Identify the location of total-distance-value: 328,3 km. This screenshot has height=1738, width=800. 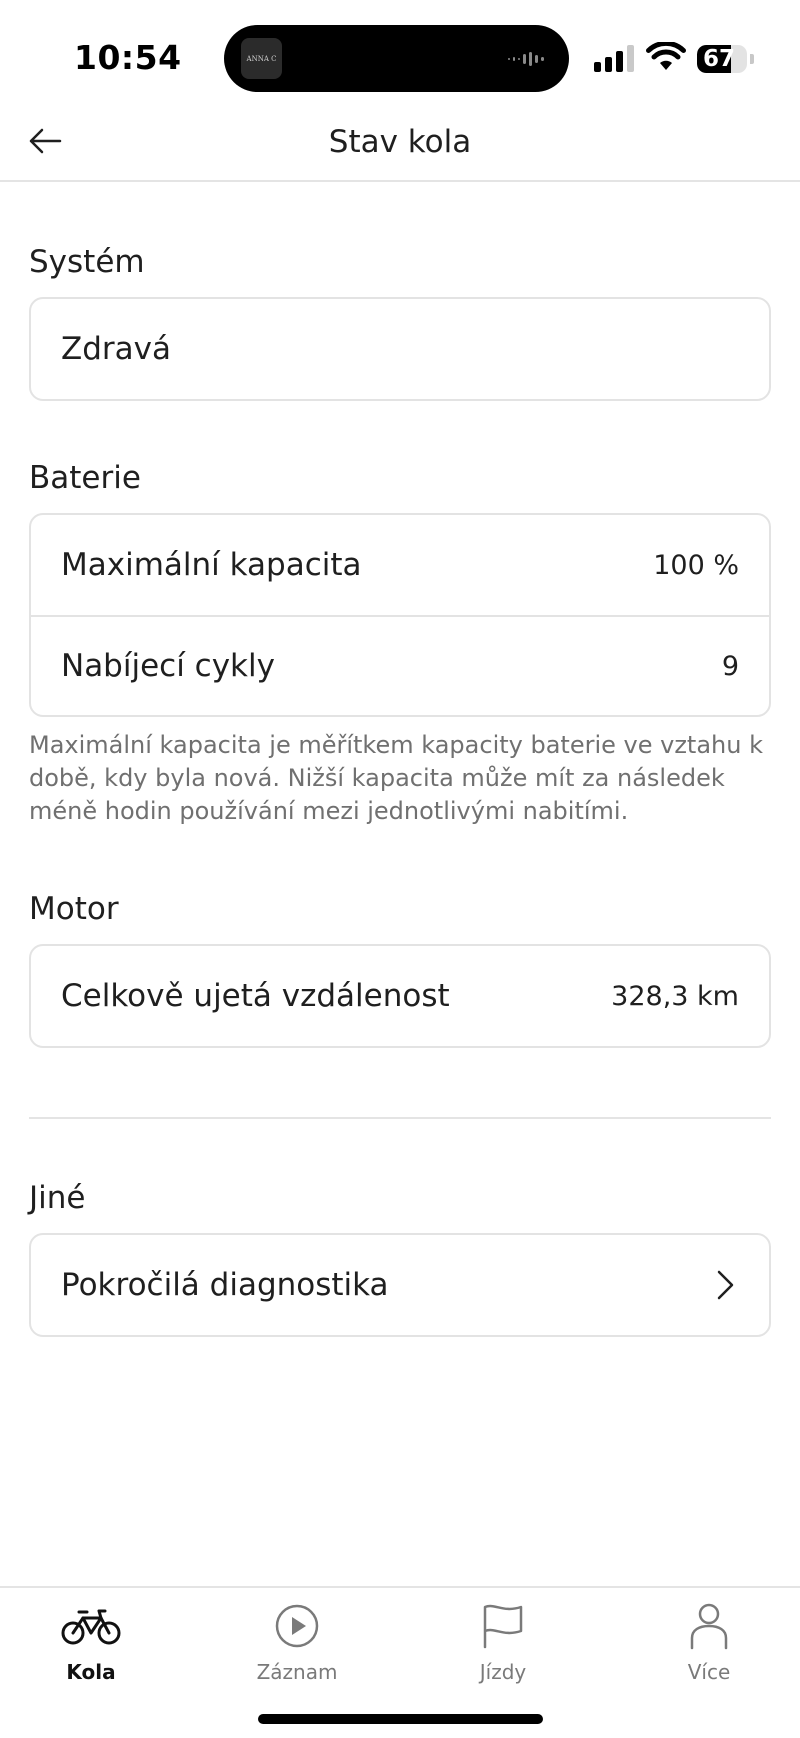
(675, 996).